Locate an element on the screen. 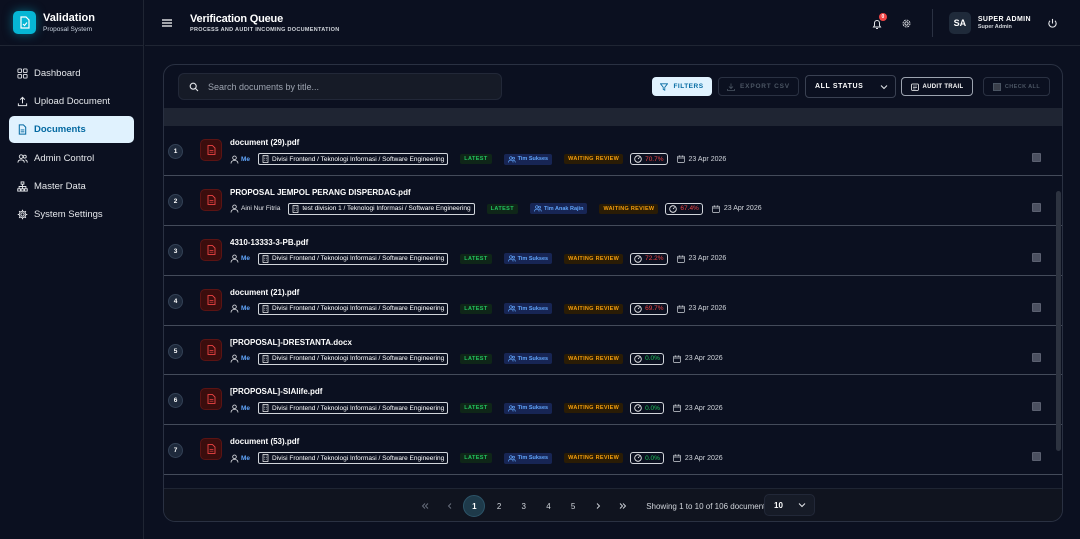  file-icon is located at coordinates (22, 129).